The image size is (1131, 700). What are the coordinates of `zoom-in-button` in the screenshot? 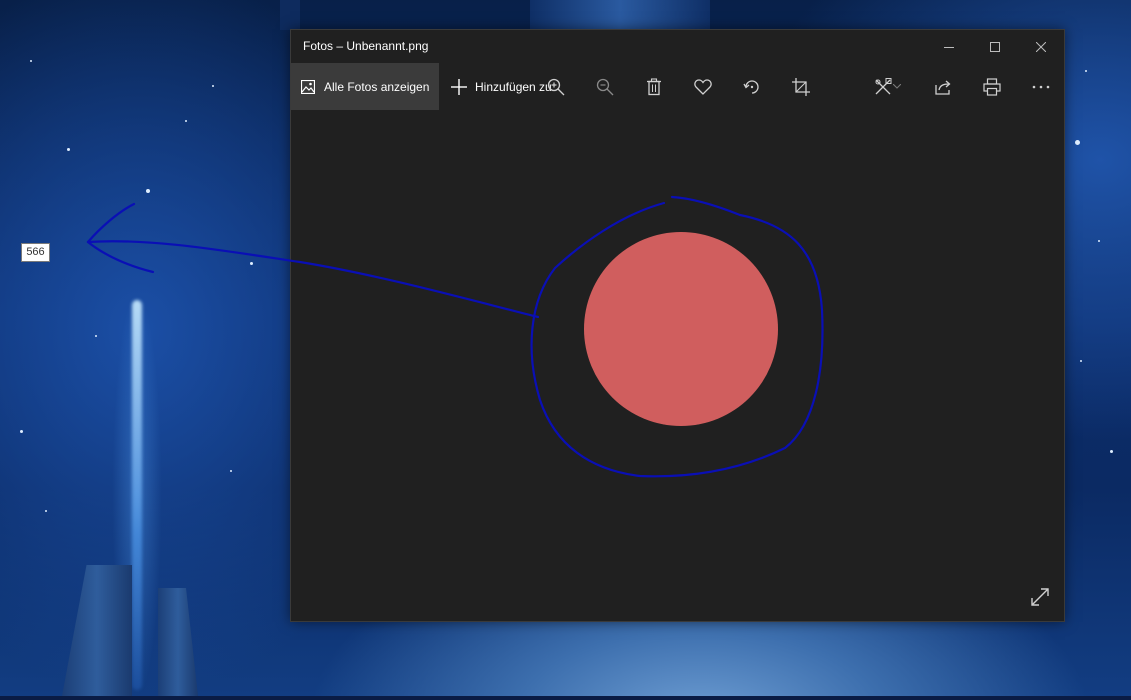 It's located at (556, 86).